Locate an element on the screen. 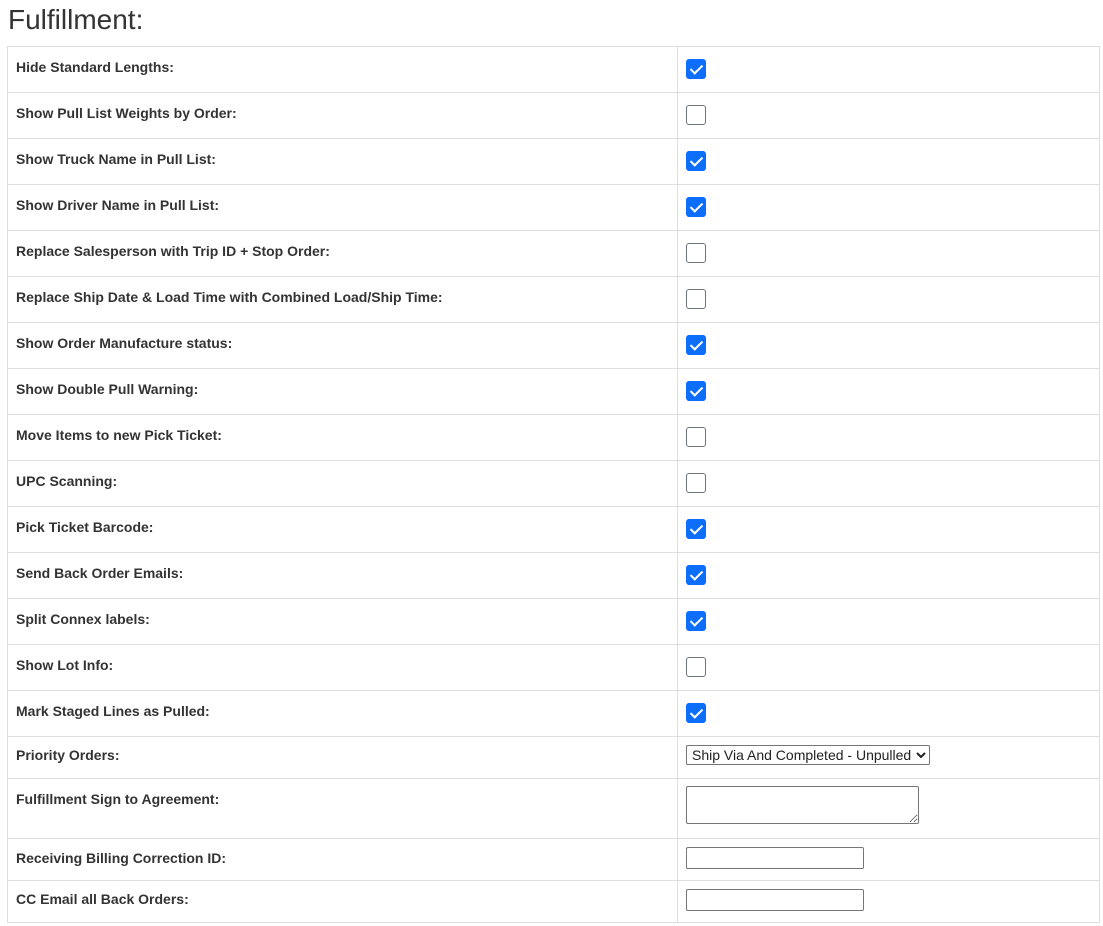 The height and width of the screenshot is (926, 1103). setting-row: Show Double Pull Warning: is located at coordinates (553, 391).